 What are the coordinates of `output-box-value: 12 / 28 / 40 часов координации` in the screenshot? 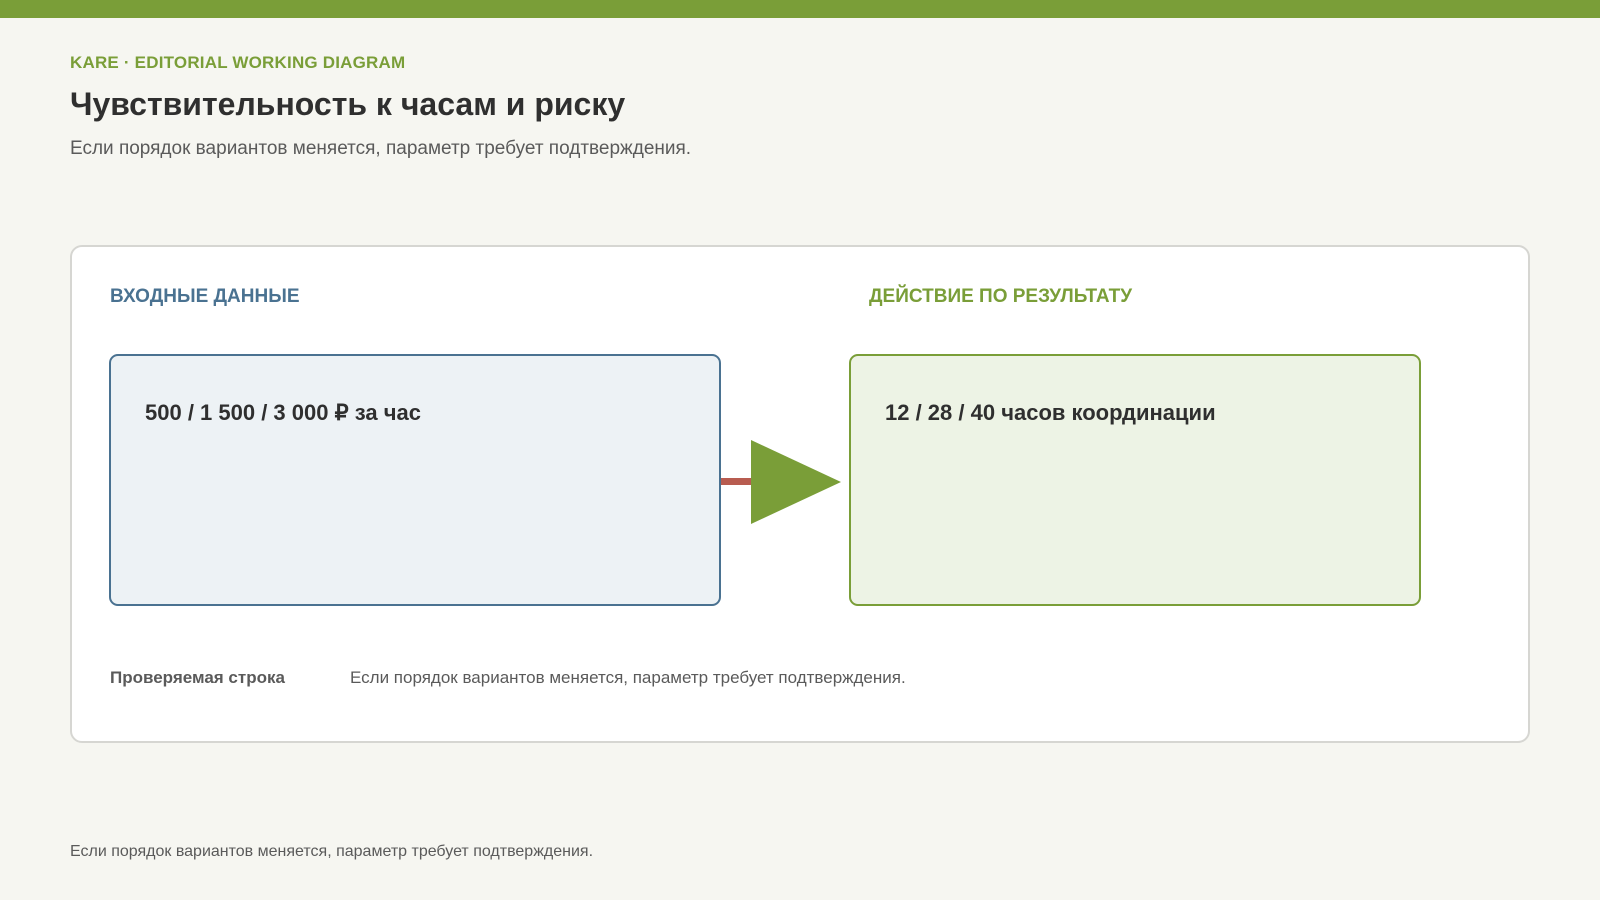 It's located at (1050, 412).